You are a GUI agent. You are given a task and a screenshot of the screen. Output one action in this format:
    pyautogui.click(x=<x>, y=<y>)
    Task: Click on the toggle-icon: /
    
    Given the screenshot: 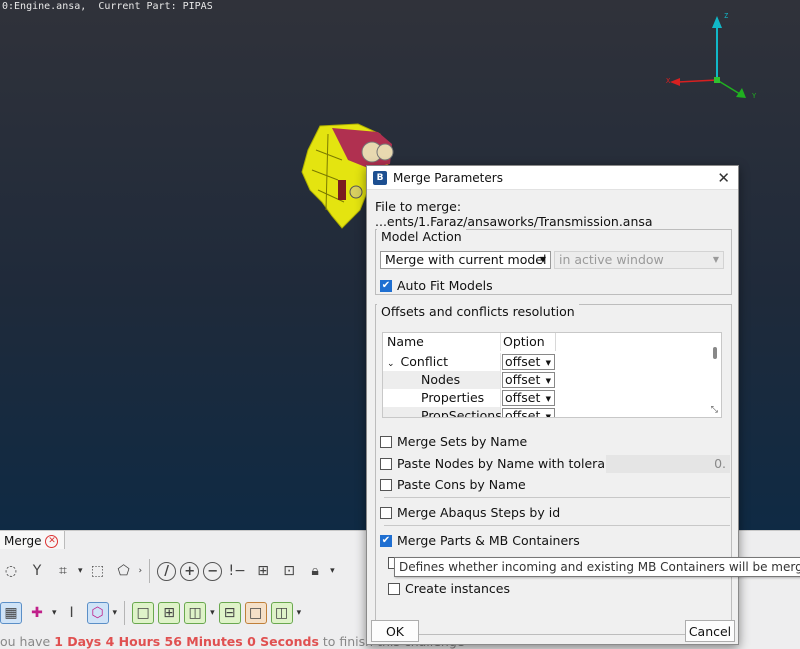 What is the action you would take?
    pyautogui.click(x=167, y=571)
    